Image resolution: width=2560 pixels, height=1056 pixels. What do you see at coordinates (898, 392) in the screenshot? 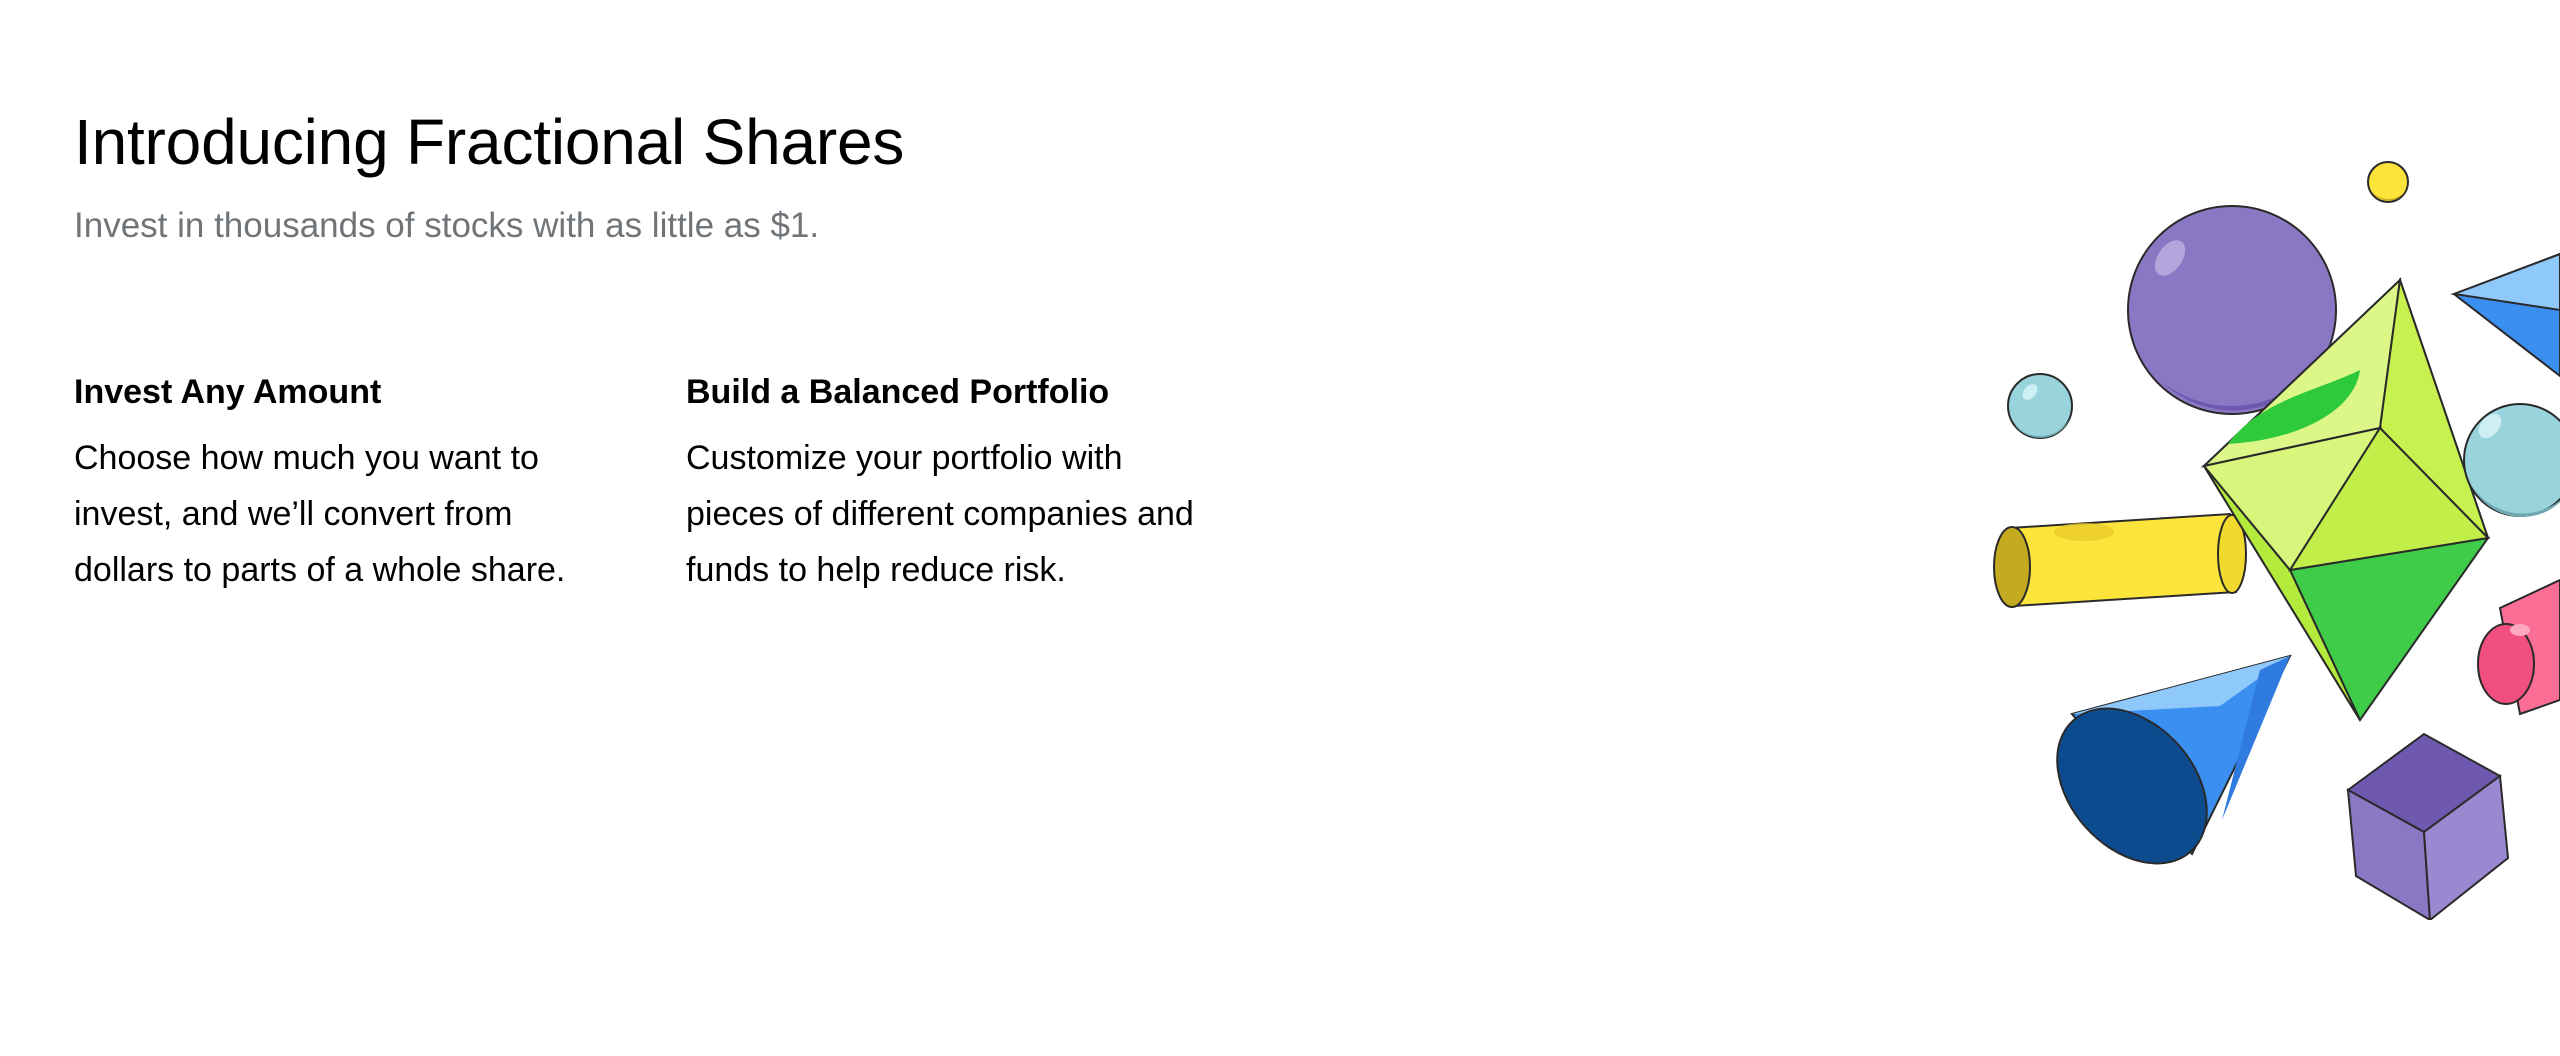
I see `feature-title: Build a Balanced Portfolio` at bounding box center [898, 392].